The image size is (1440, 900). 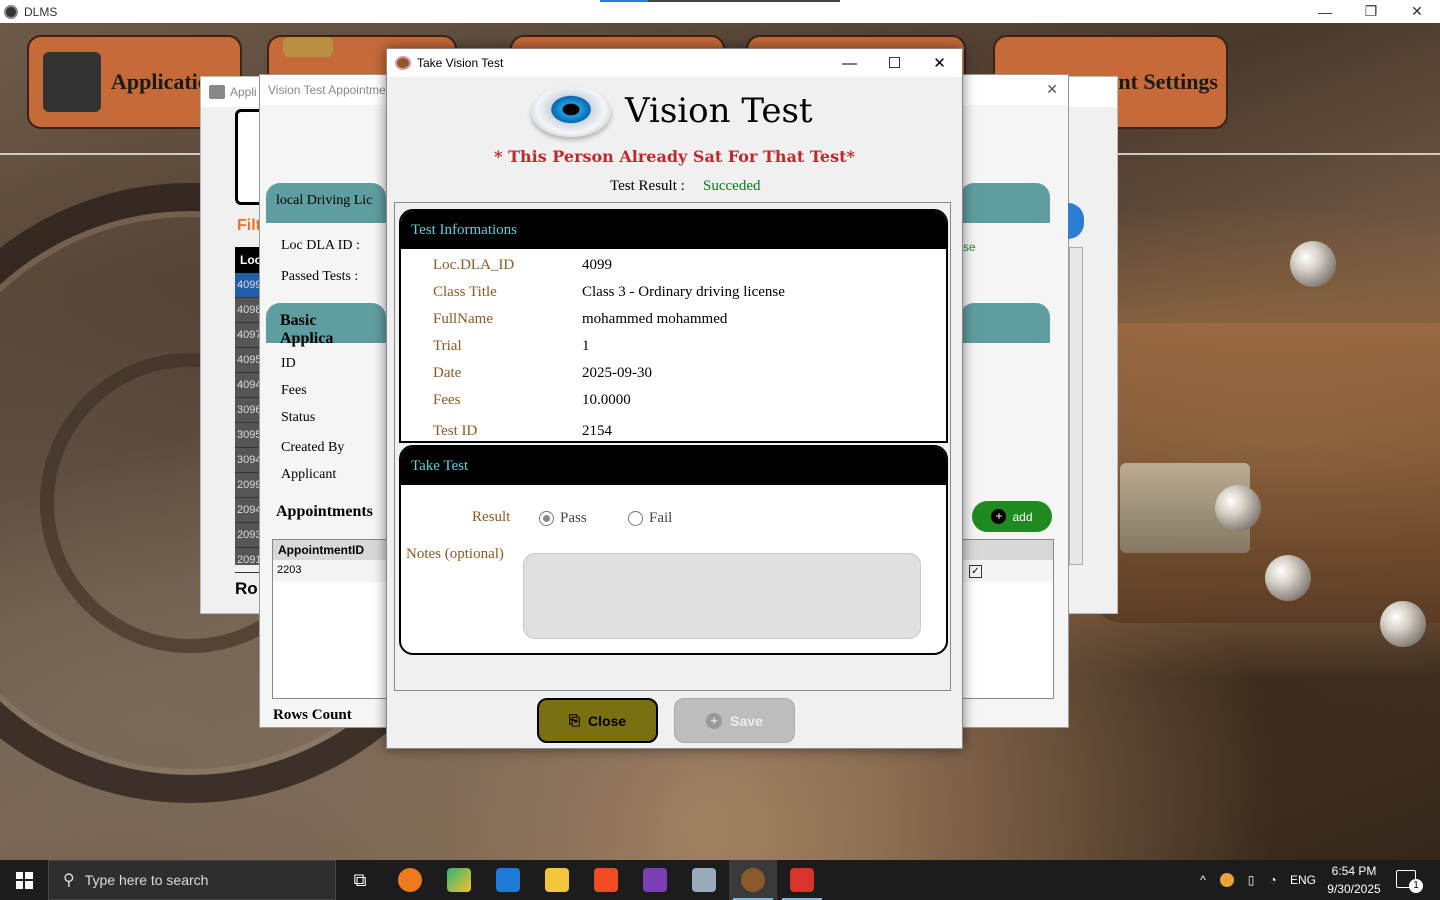 I want to click on list-item: 4094, so click(x=248, y=385).